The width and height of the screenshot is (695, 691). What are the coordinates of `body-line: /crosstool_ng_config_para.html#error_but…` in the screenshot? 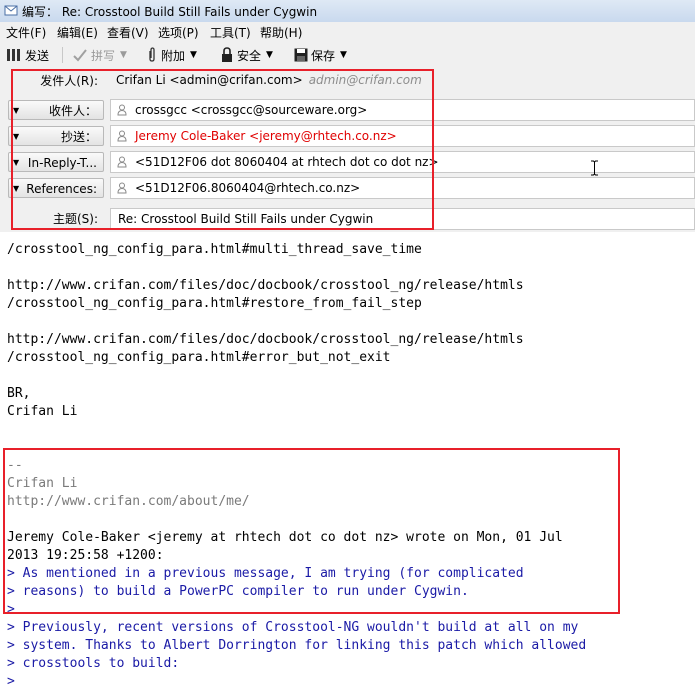 It's located at (199, 357).